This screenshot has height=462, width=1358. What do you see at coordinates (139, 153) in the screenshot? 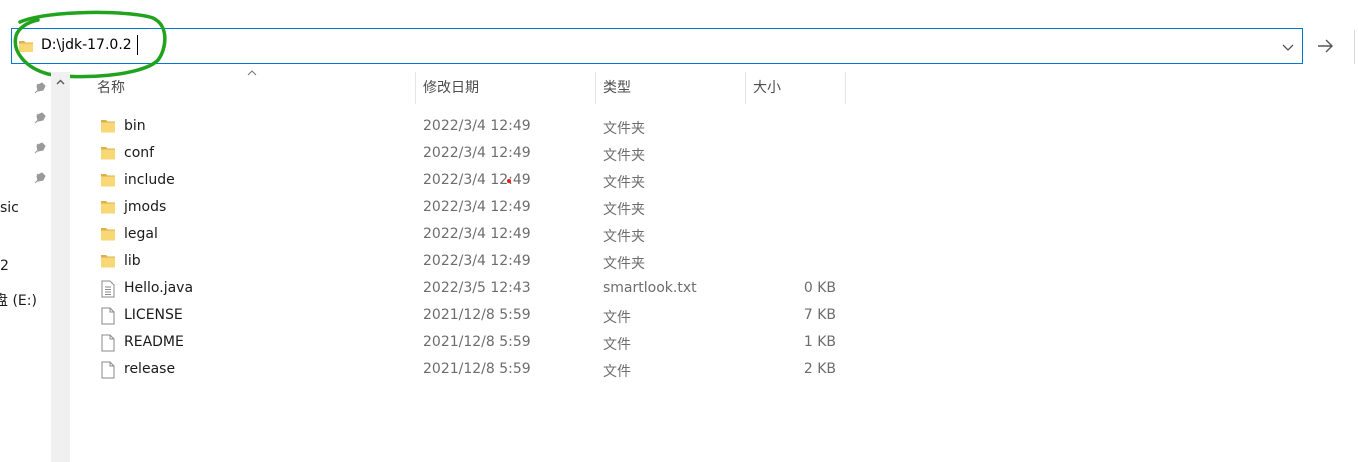
I see `file-name: conf` at bounding box center [139, 153].